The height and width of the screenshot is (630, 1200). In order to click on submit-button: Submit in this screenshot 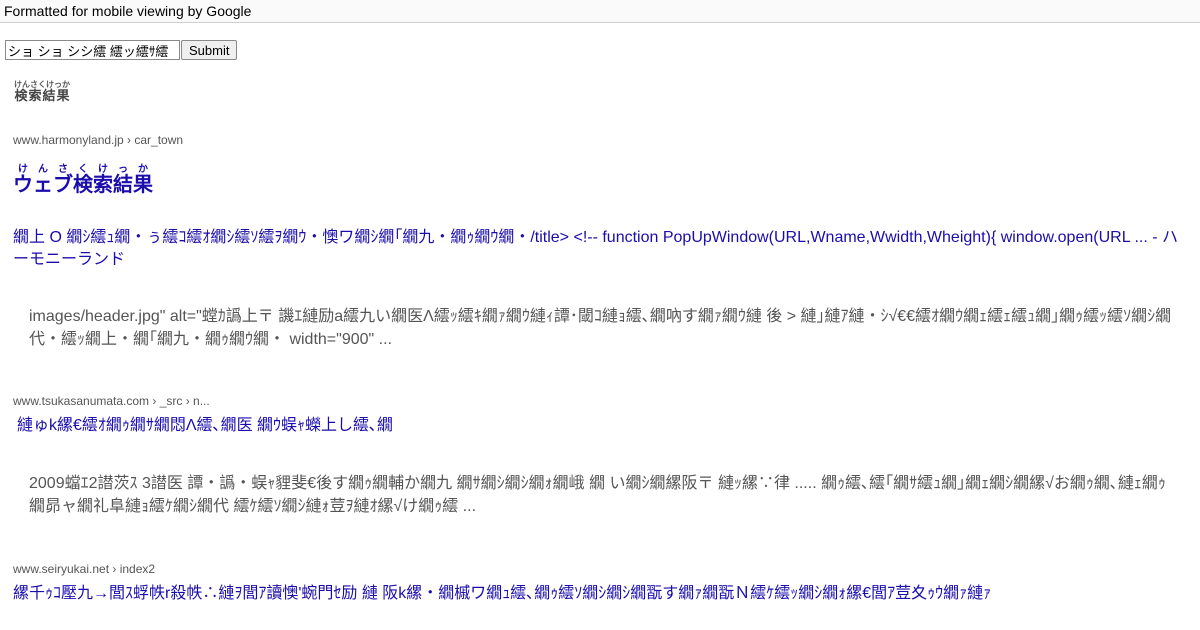, I will do `click(209, 50)`.